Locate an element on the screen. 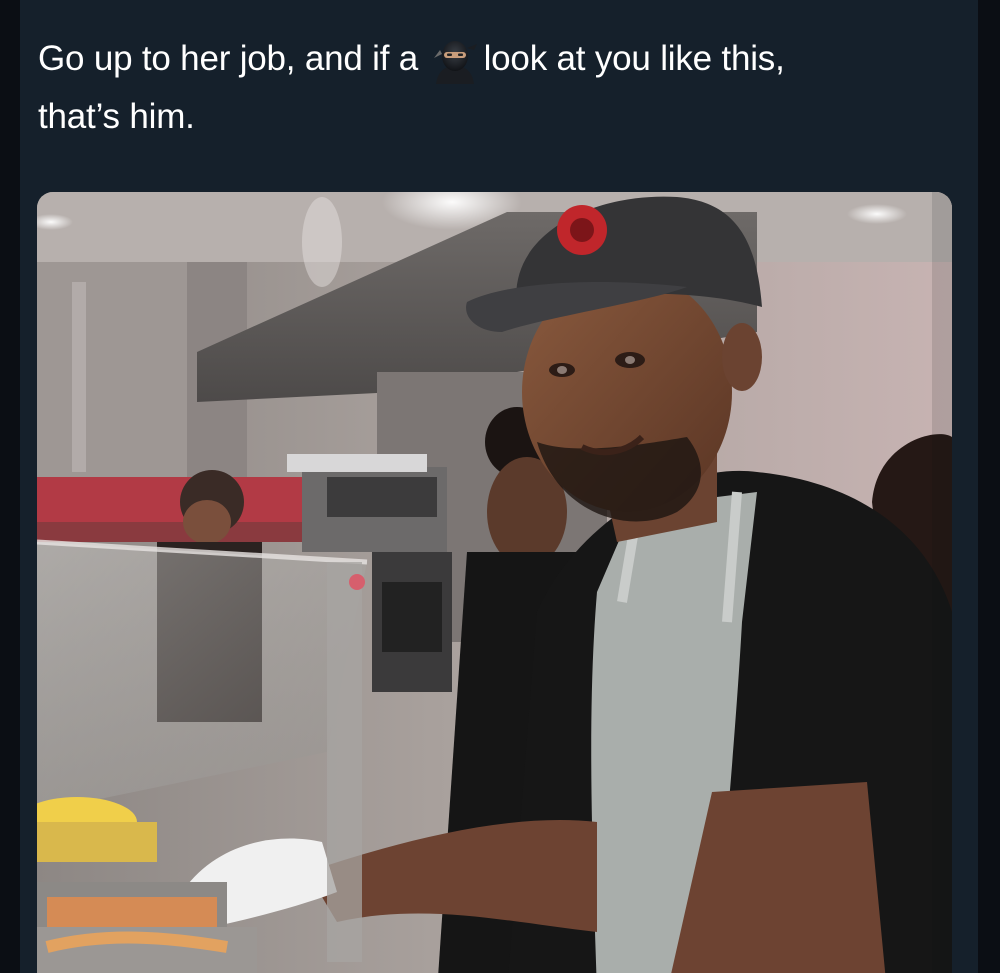 Image resolution: width=1000 pixels, height=973 pixels. ninja-emoji-icon is located at coordinates (455, 60).